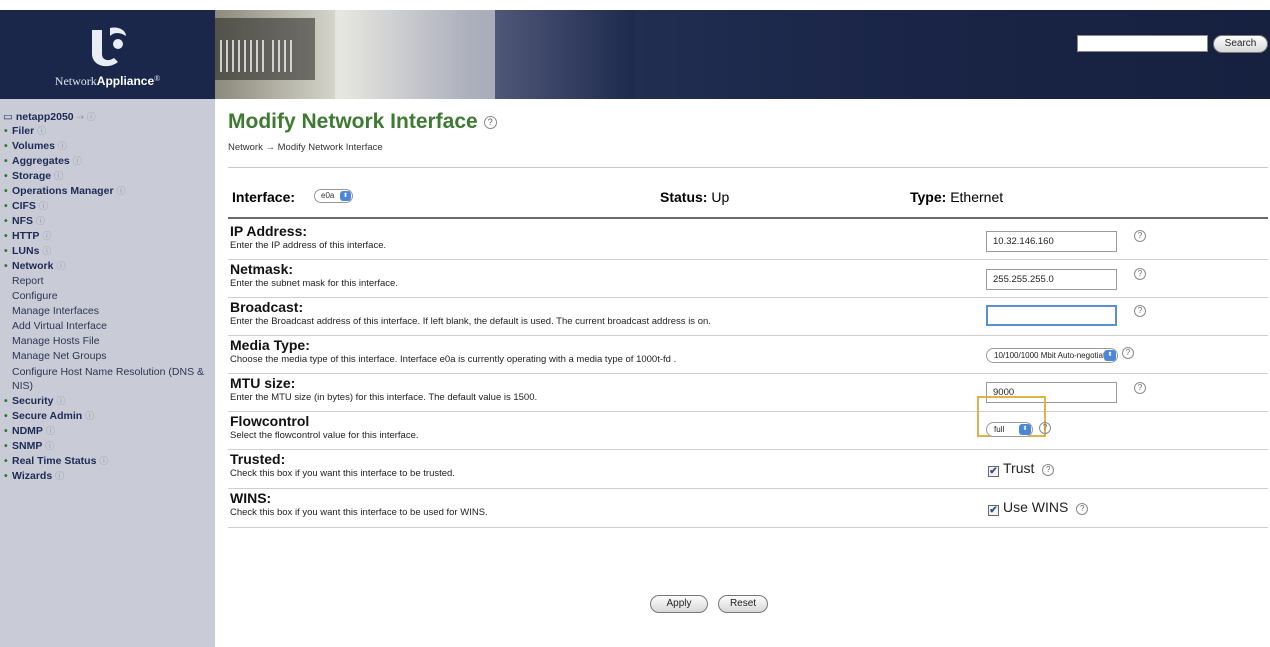 The image size is (1270, 647). I want to click on media-type-select: 10/100/1000 Mbit Auto-negotiate ⬍, so click(1052, 355).